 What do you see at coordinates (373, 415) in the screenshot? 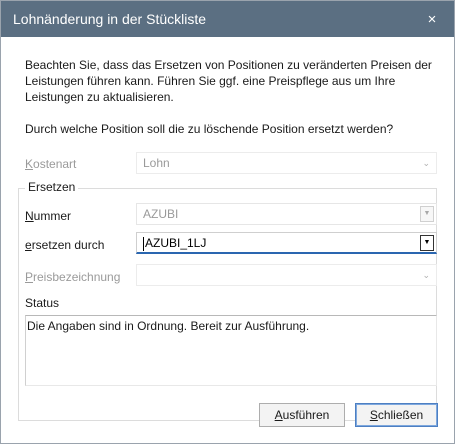
I see `close-key: S` at bounding box center [373, 415].